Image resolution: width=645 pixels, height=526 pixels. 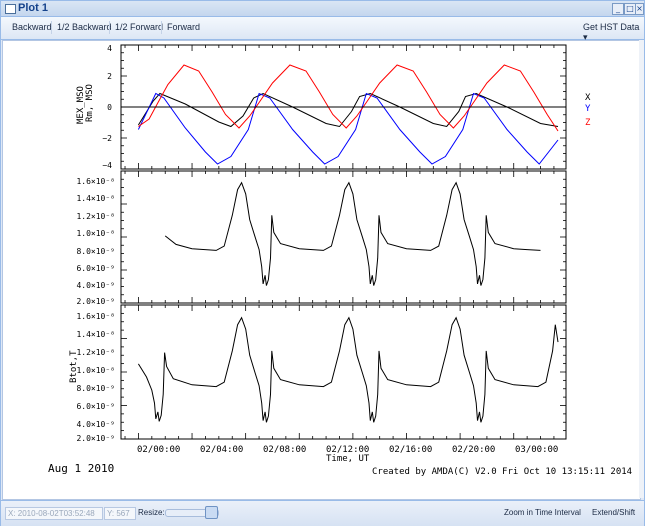 I want to click on resize-slider-thumb, so click(x=211, y=512).